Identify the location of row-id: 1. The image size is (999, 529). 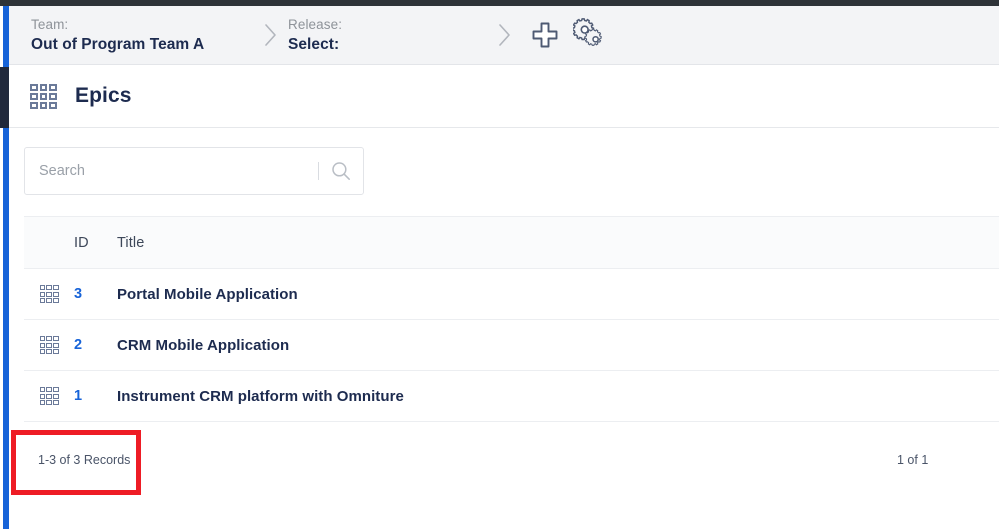
(95, 396).